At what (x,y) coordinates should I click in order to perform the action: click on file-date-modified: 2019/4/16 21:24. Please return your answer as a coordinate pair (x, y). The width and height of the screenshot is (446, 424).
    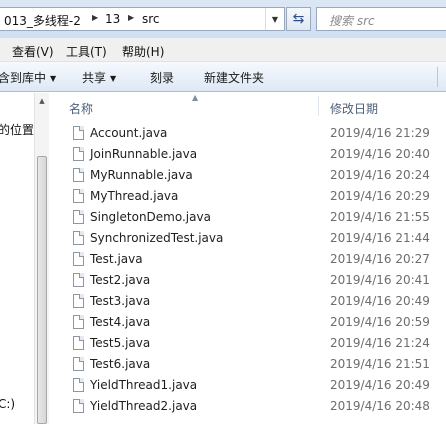
    Looking at the image, I should click on (380, 343).